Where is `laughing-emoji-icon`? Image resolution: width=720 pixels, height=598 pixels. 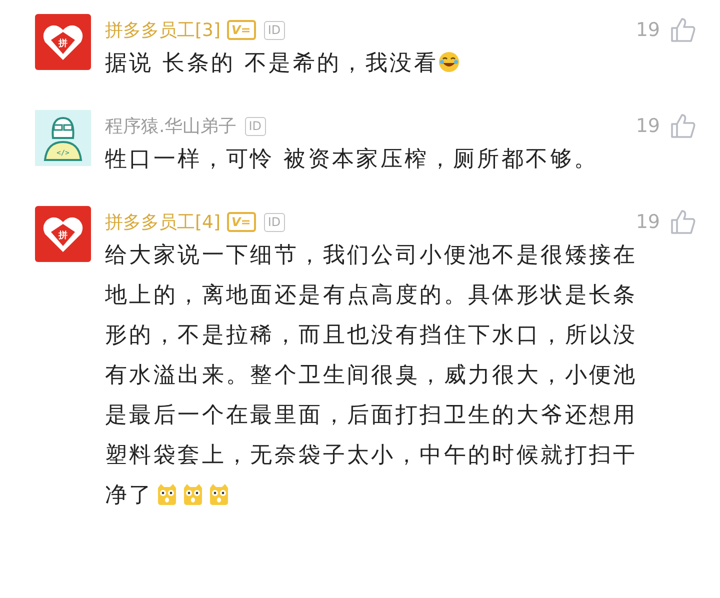 laughing-emoji-icon is located at coordinates (449, 62).